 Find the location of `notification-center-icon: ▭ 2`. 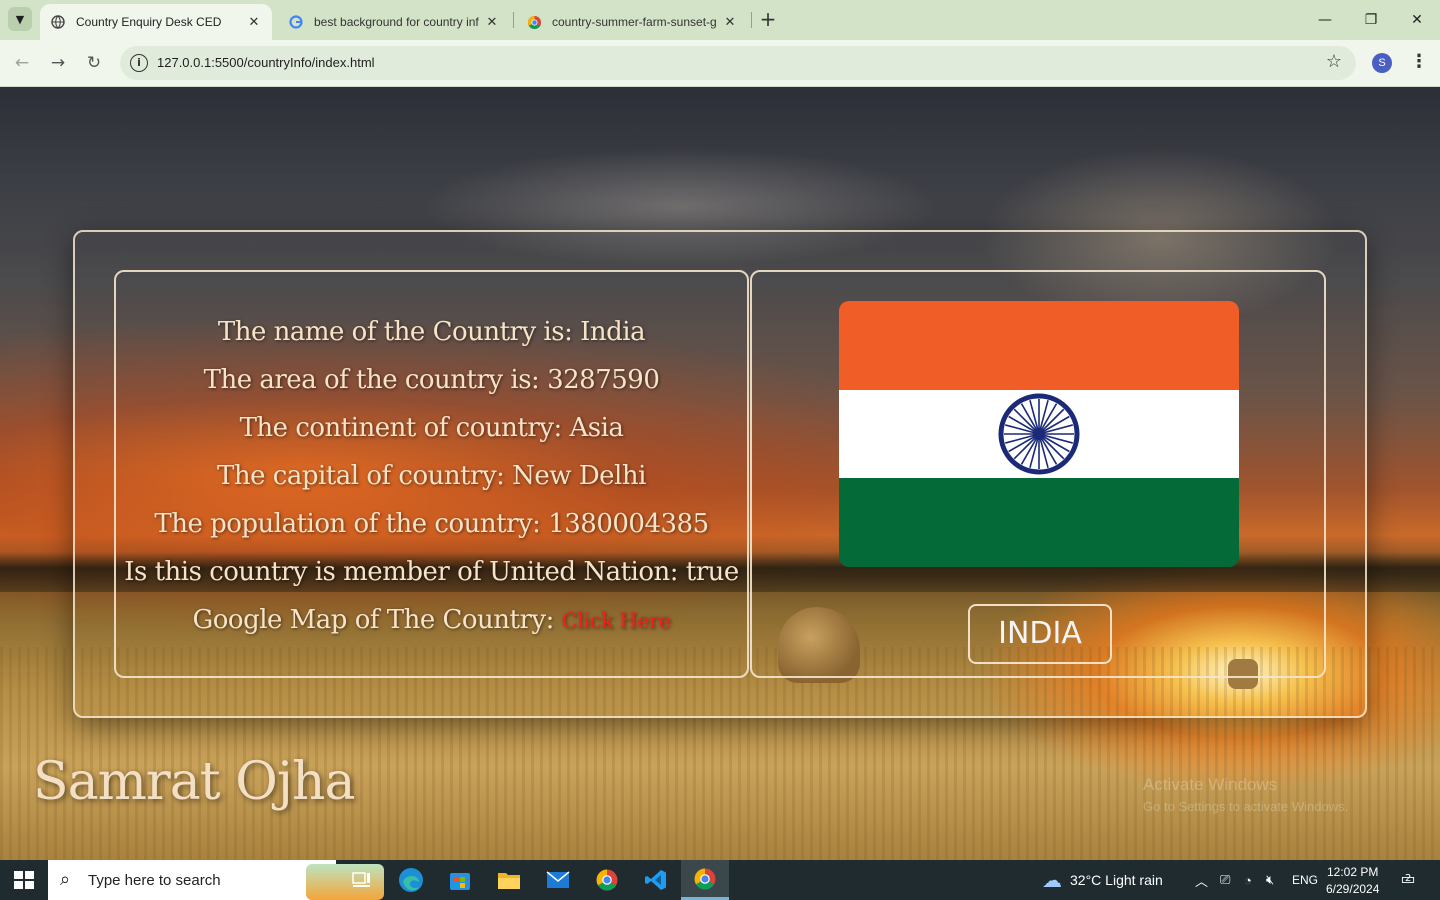

notification-center-icon: ▭ 2 is located at coordinates (1408, 880).